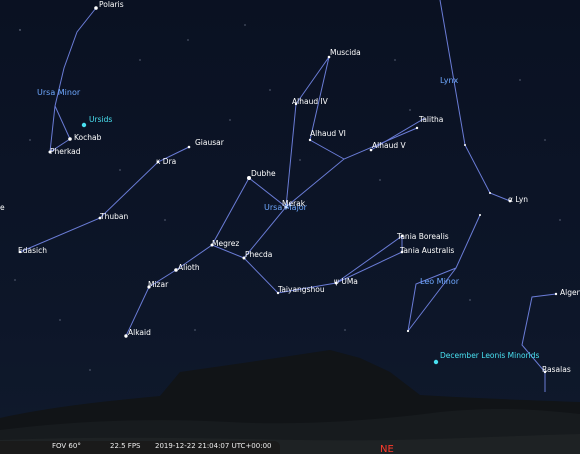  What do you see at coordinates (570, 292) in the screenshot?
I see `star-label: Algenubi` at bounding box center [570, 292].